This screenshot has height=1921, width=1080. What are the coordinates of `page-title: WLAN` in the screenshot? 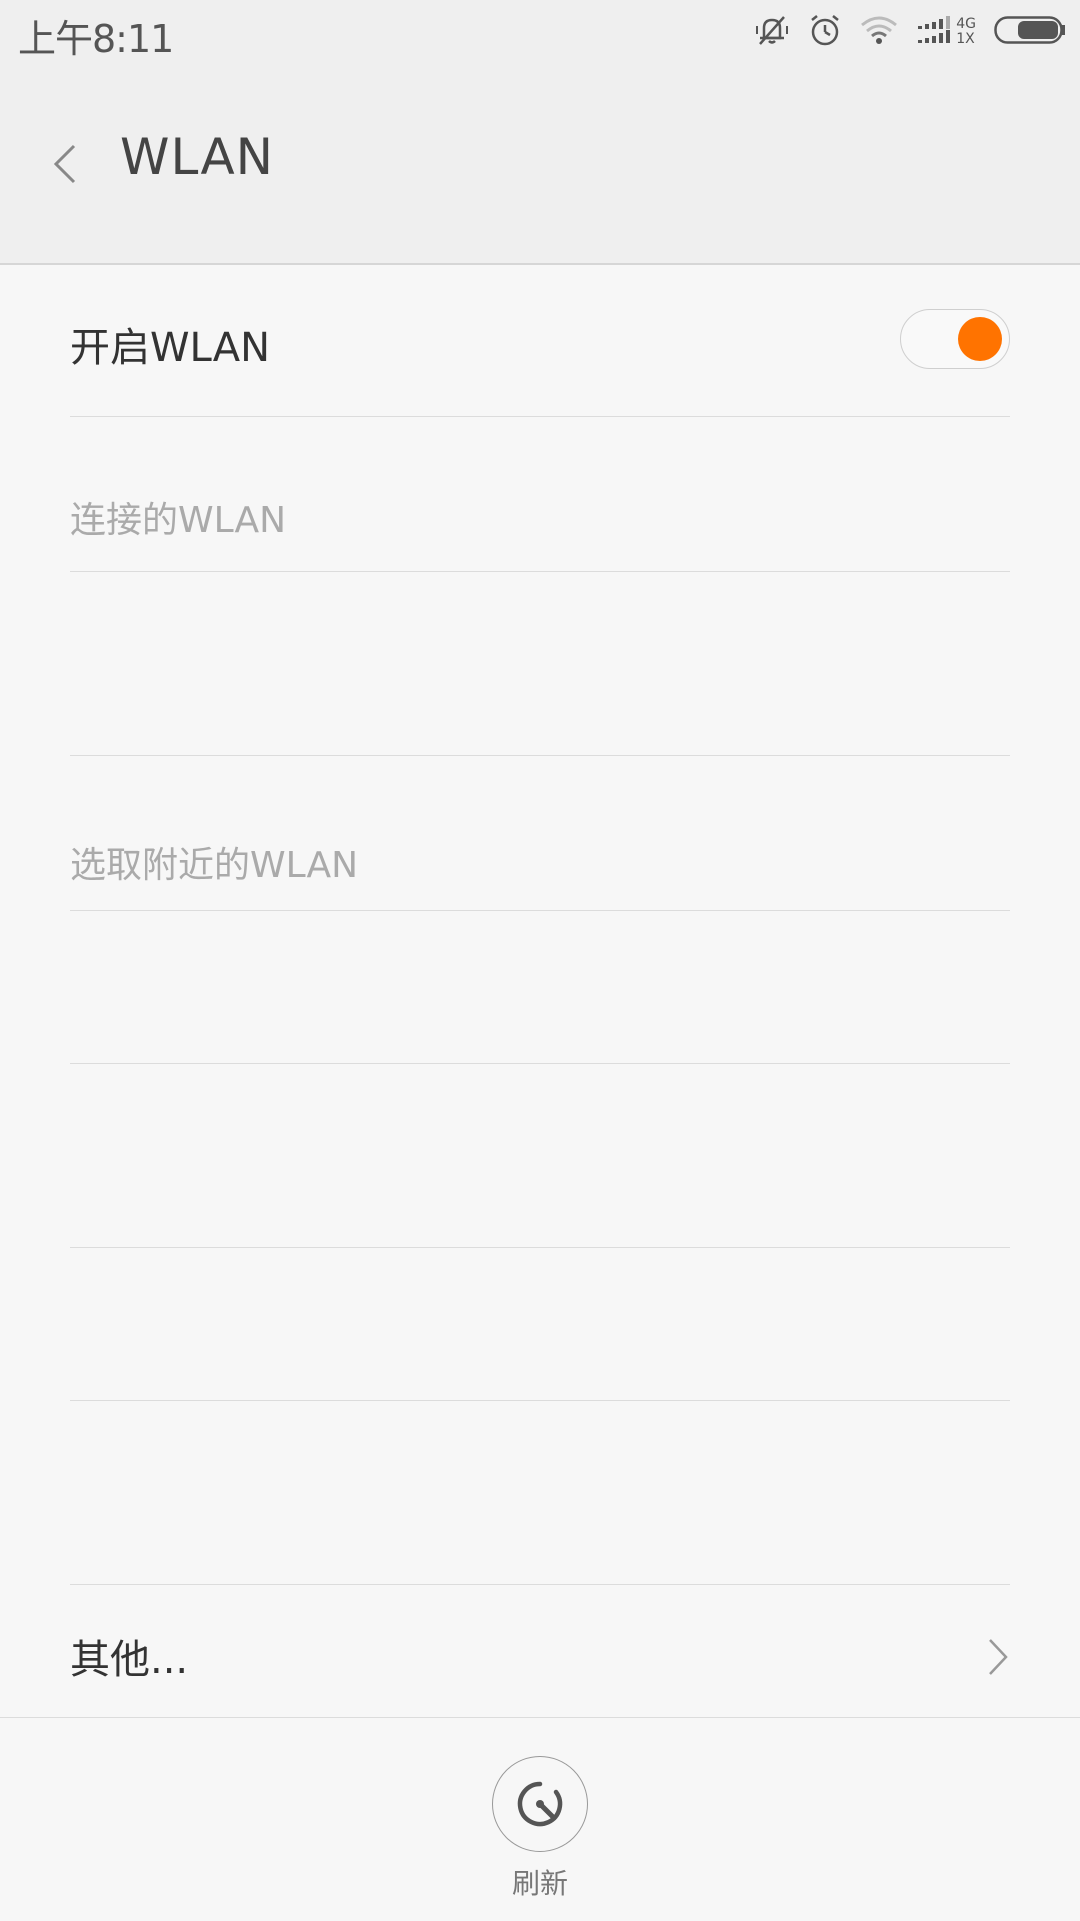 It's located at (197, 157).